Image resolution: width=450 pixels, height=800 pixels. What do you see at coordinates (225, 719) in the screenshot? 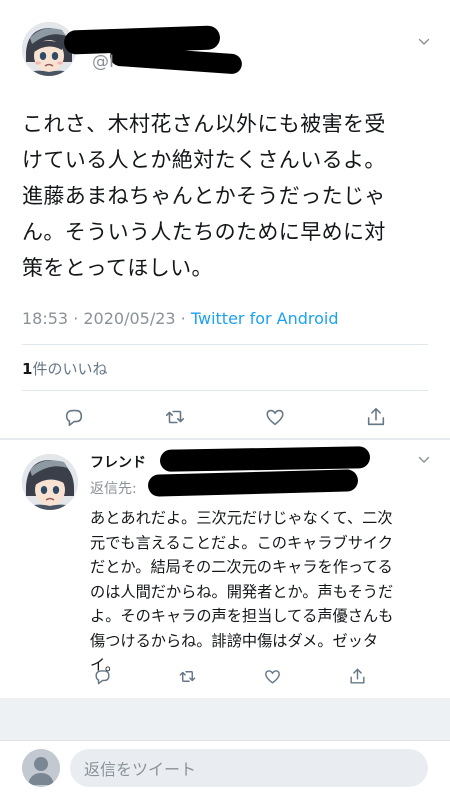
I see `empty-timeline-area` at bounding box center [225, 719].